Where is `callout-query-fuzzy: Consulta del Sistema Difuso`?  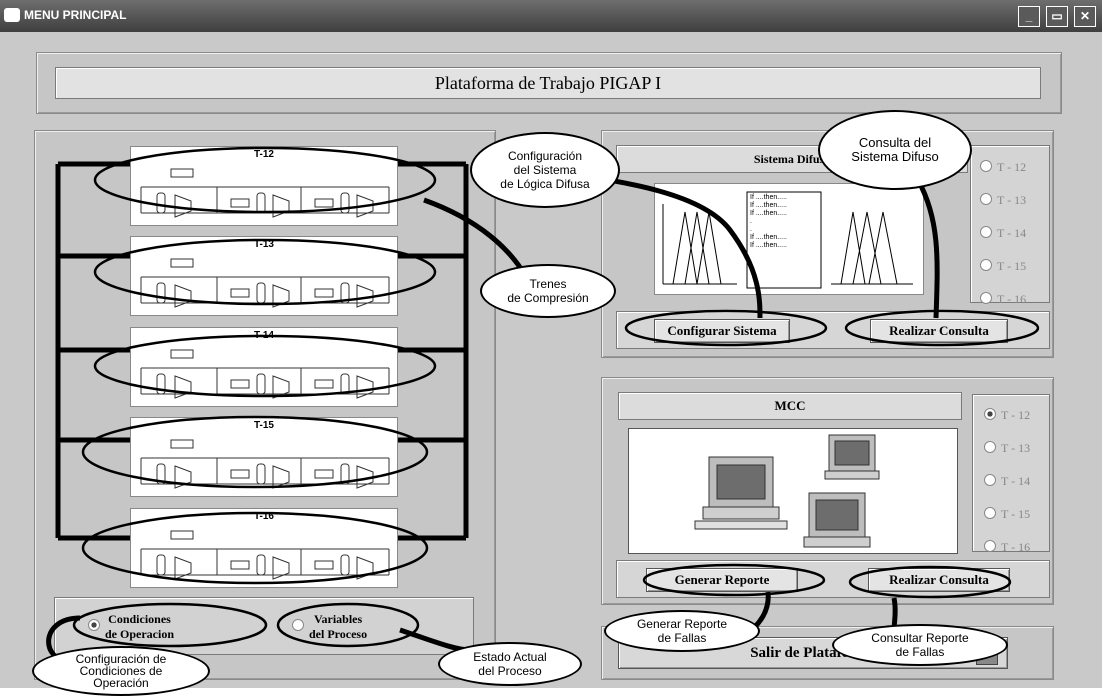 callout-query-fuzzy: Consulta del Sistema Difuso is located at coordinates (895, 150).